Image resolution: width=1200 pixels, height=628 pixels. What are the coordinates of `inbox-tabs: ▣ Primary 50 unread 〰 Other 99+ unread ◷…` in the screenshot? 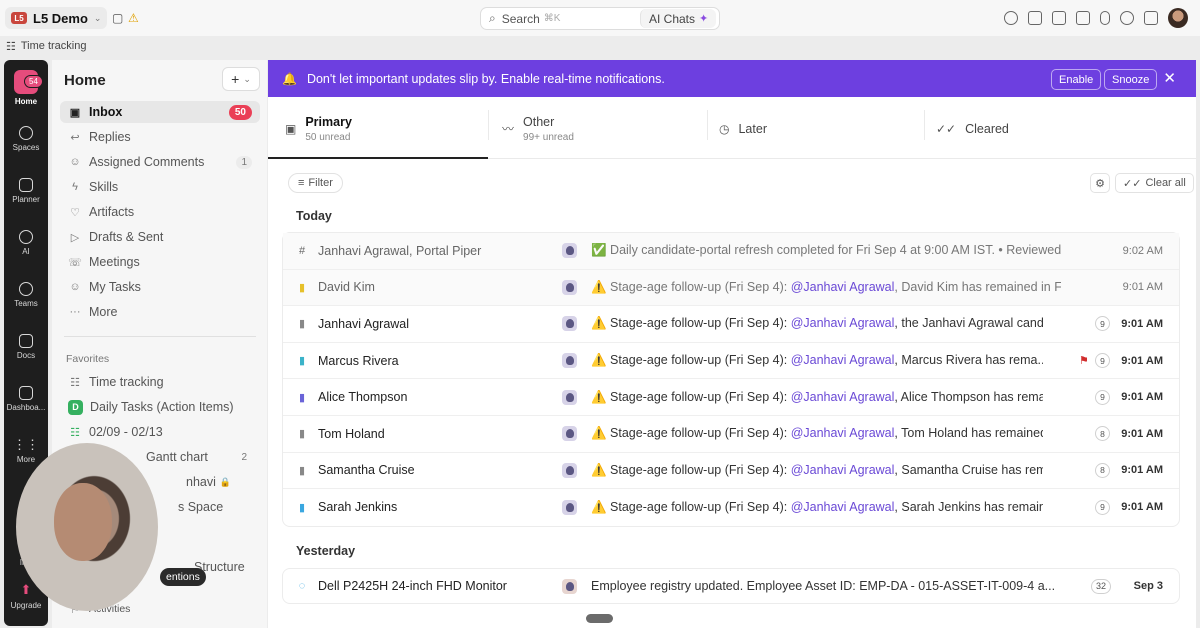 It's located at (732, 128).